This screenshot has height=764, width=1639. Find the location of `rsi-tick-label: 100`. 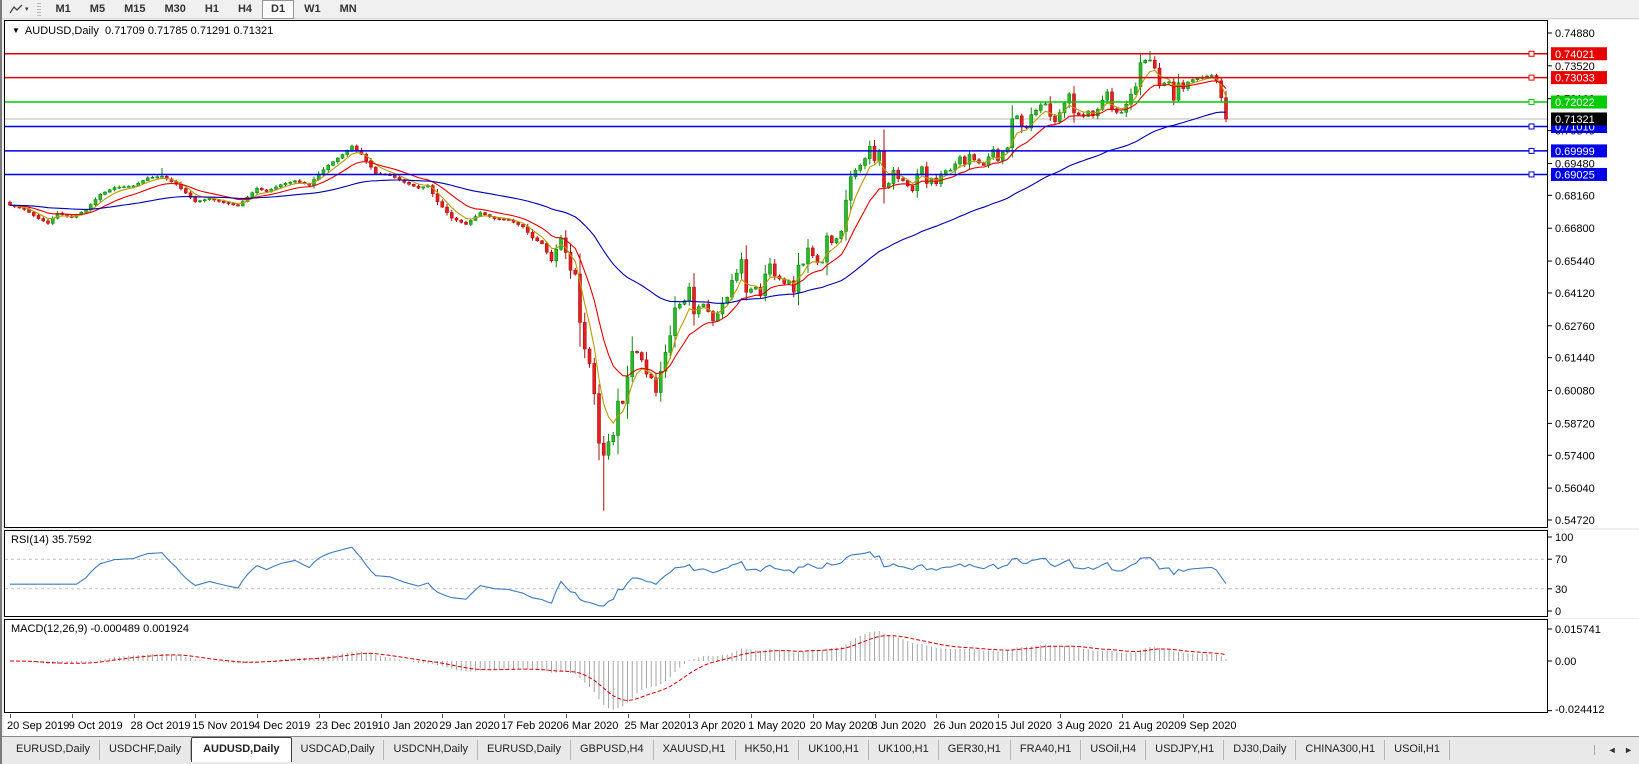

rsi-tick-label: 100 is located at coordinates (1564, 538).